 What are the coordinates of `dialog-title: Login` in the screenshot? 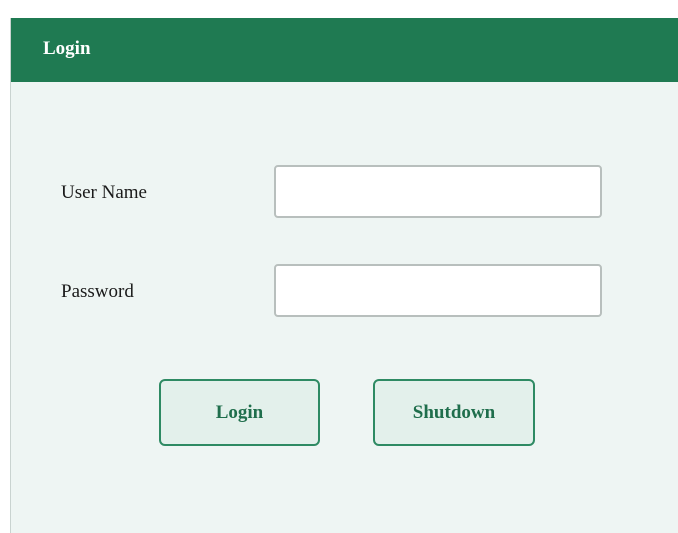 It's located at (67, 48).